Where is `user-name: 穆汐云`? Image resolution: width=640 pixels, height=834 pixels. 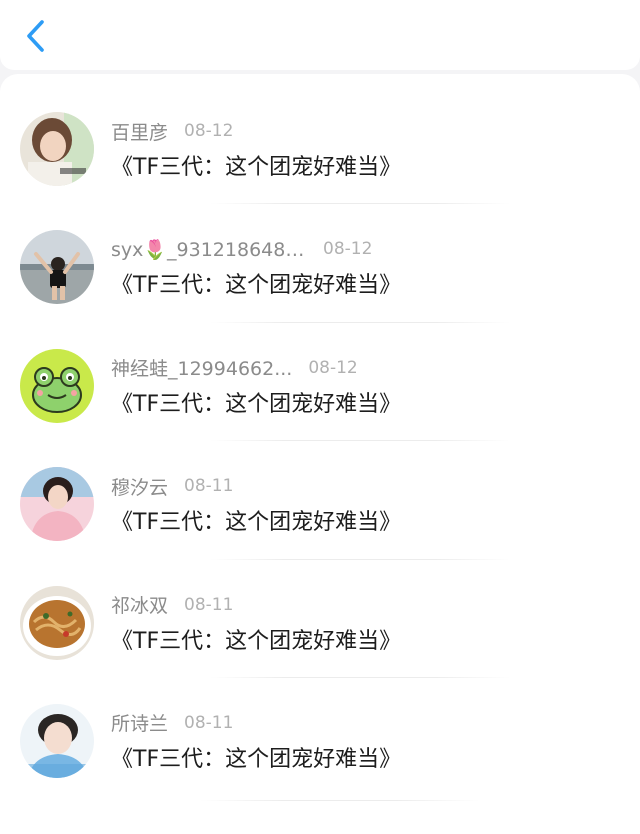
user-name: 穆汐云 is located at coordinates (139, 486).